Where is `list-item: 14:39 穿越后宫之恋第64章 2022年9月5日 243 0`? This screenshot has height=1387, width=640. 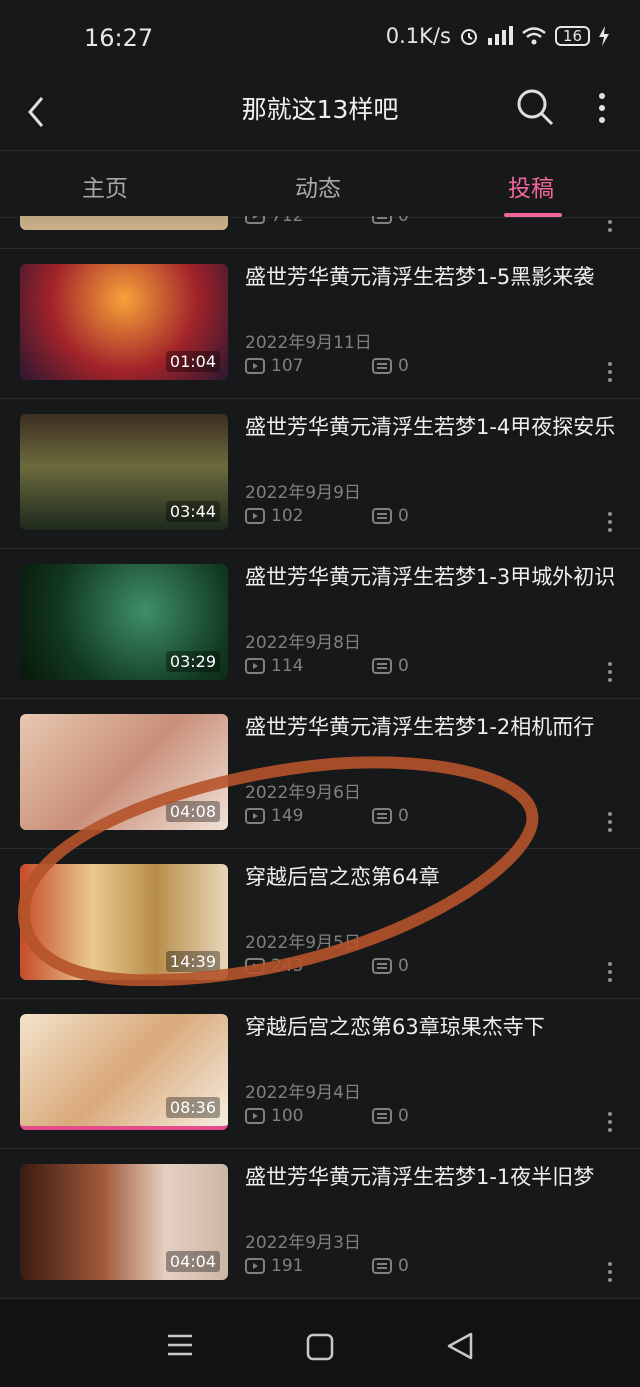
list-item: 14:39 穿越后宫之恋第64章 2022年9月5日 243 0 is located at coordinates (320, 923).